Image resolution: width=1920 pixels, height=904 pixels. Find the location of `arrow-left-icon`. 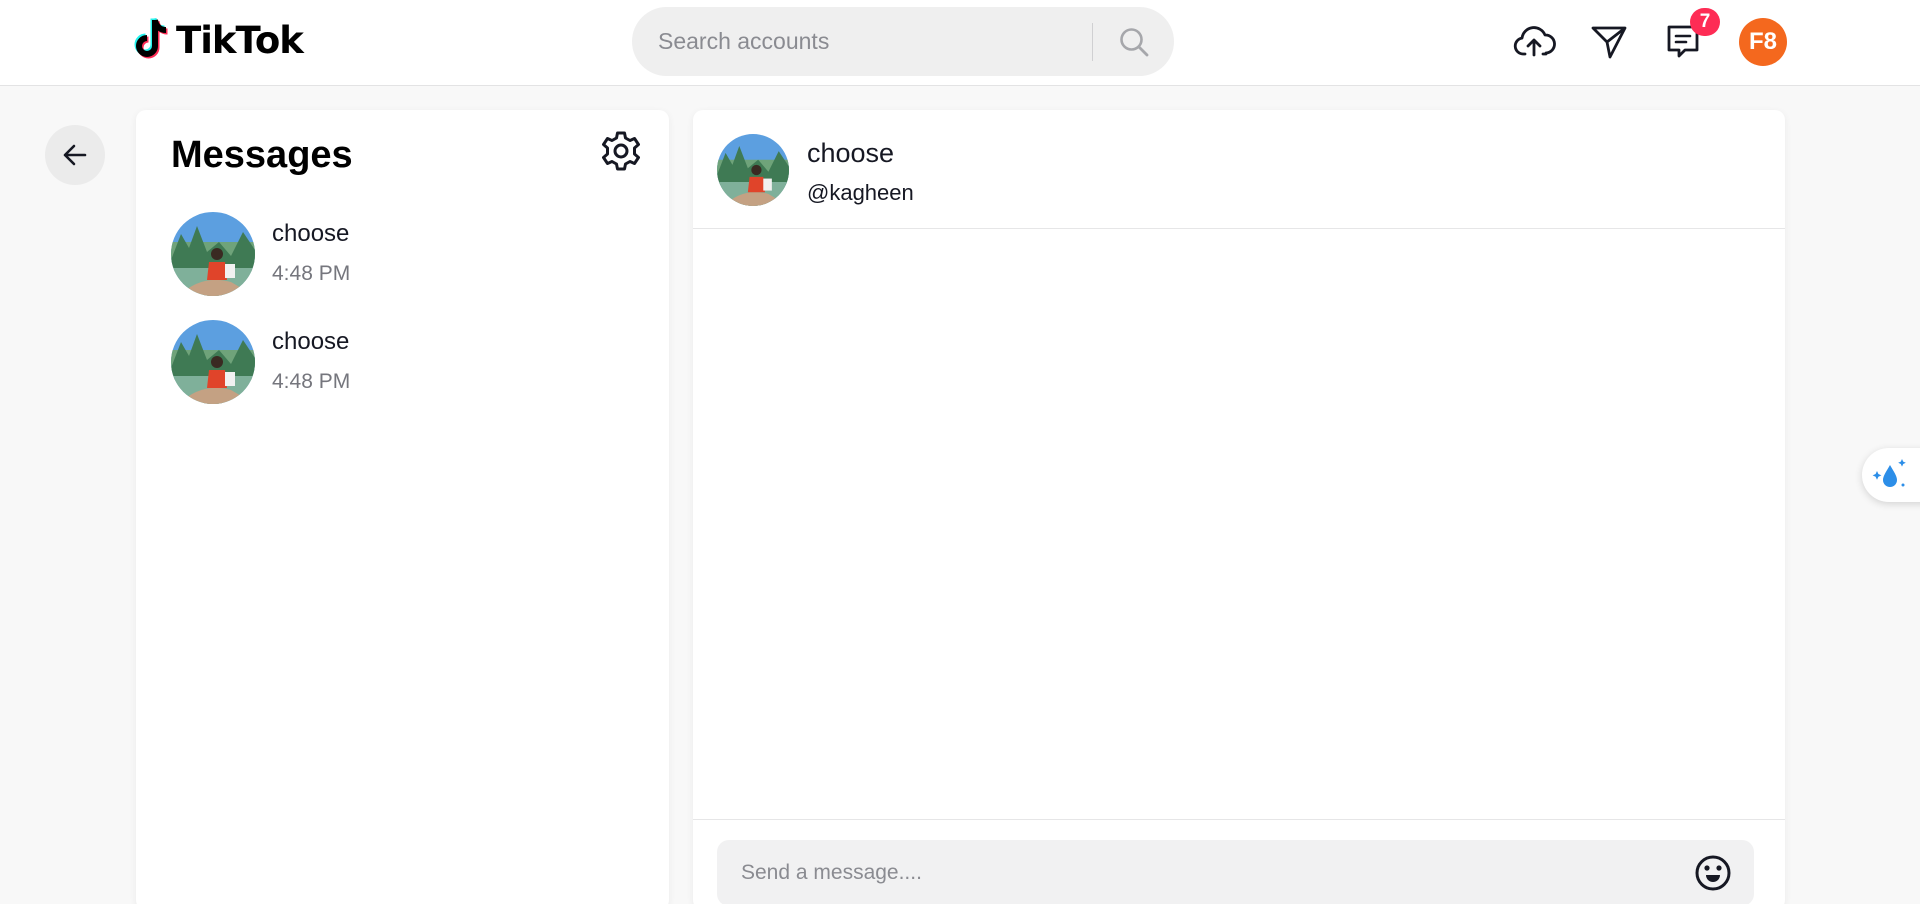

arrow-left-icon is located at coordinates (75, 155).